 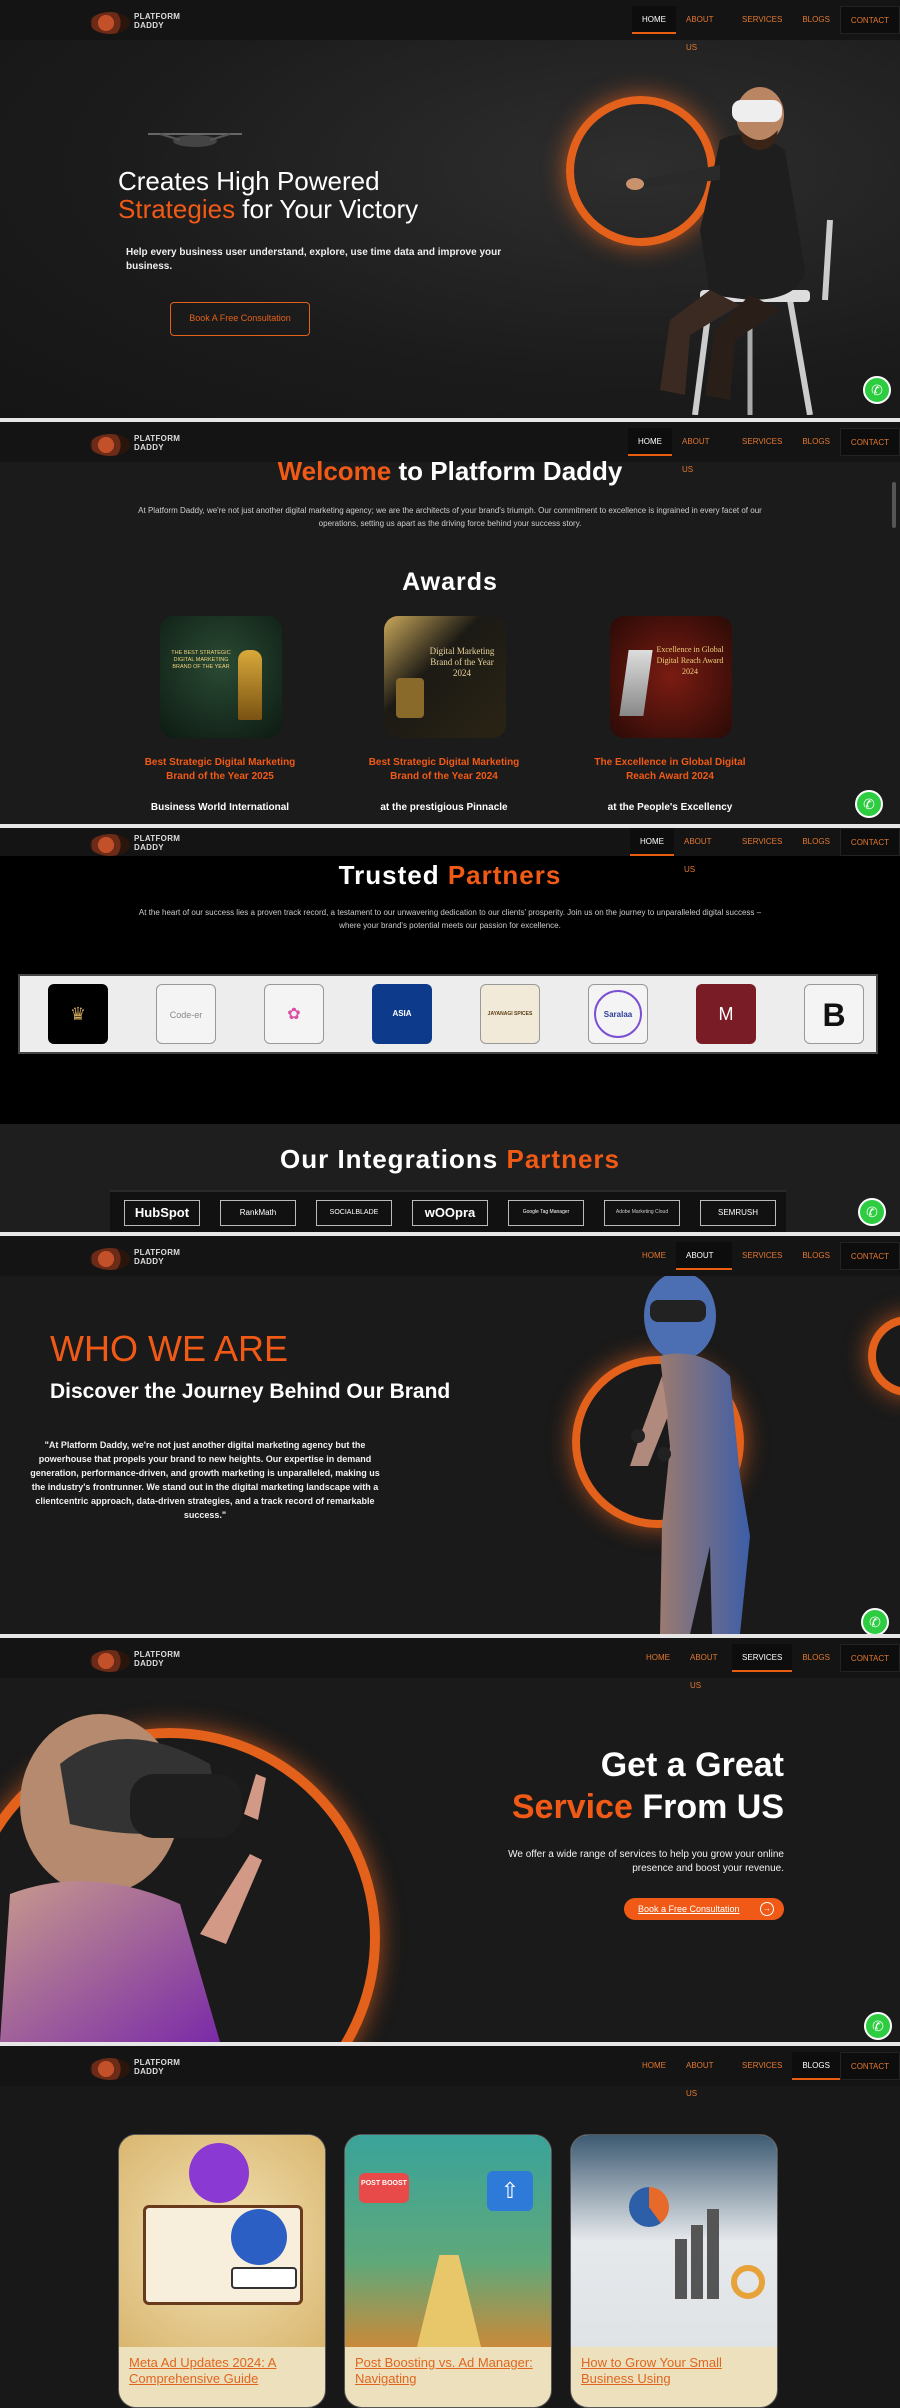 What do you see at coordinates (510, 1014) in the screenshot?
I see `partner-logo-5: JAYANAGI SPICES` at bounding box center [510, 1014].